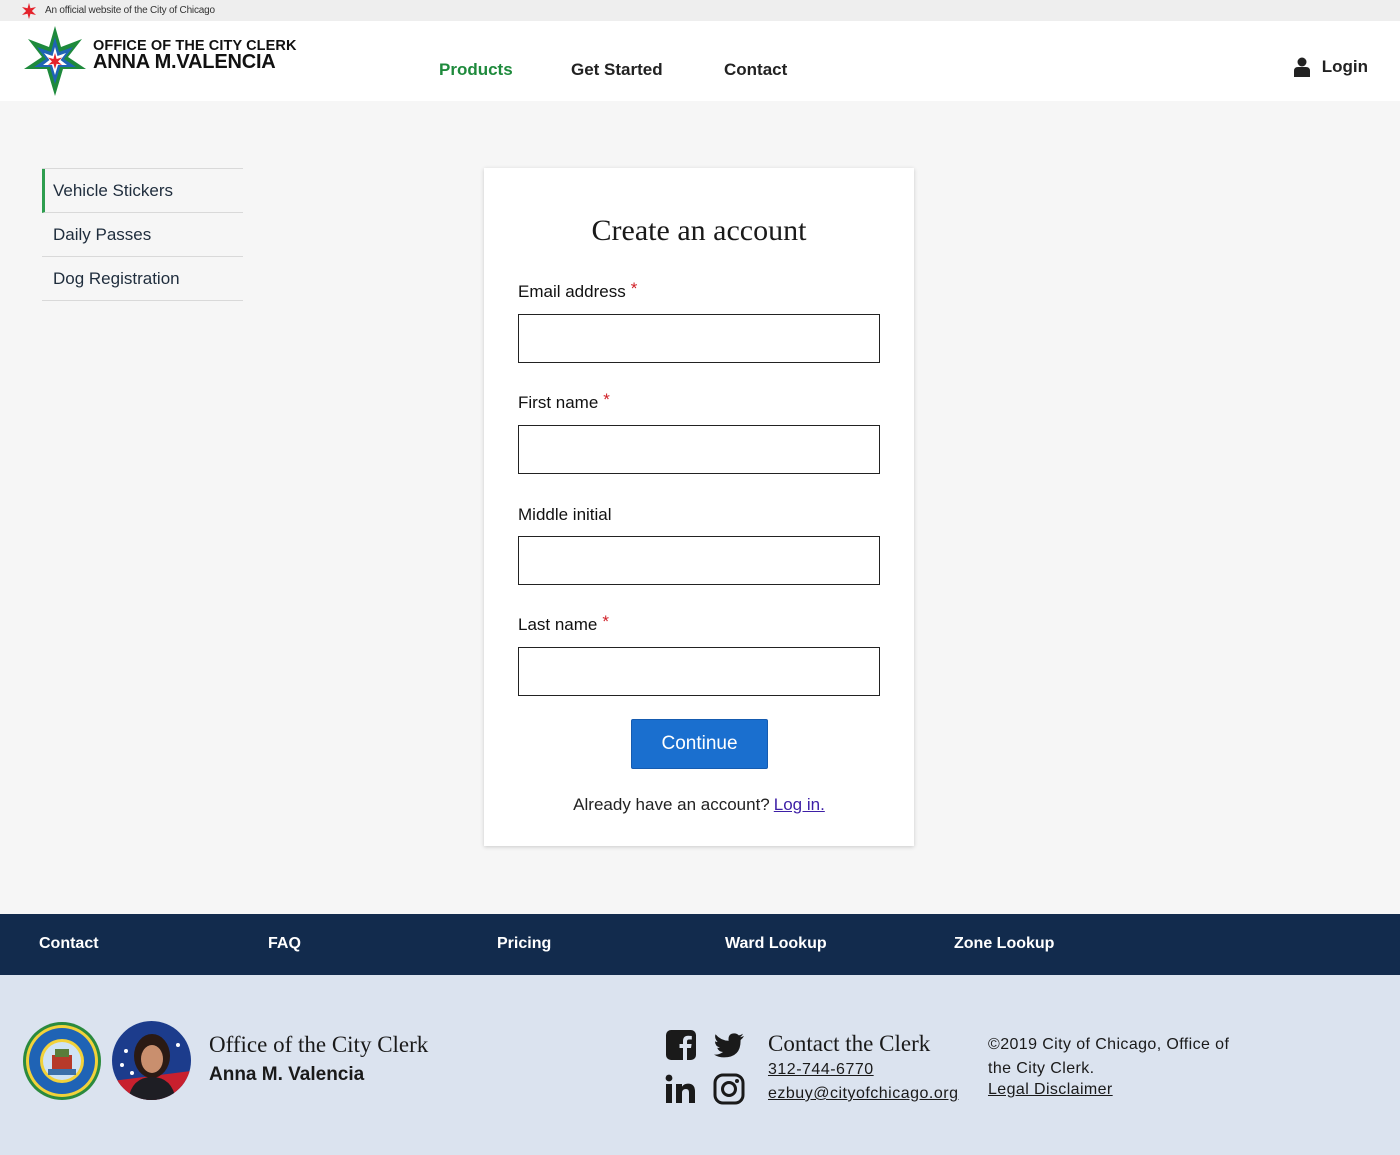  Describe the element at coordinates (558, 624) in the screenshot. I see `last-name-label-text: Last name` at that location.